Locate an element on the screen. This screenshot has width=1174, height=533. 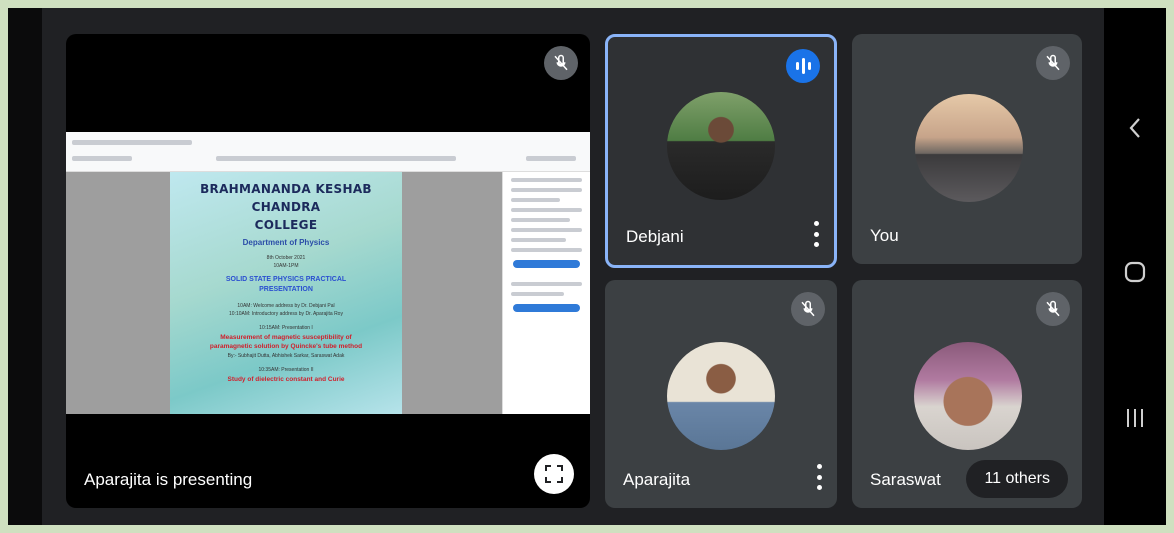
saraswat-mic-off-icon is located at coordinates (1053, 309).